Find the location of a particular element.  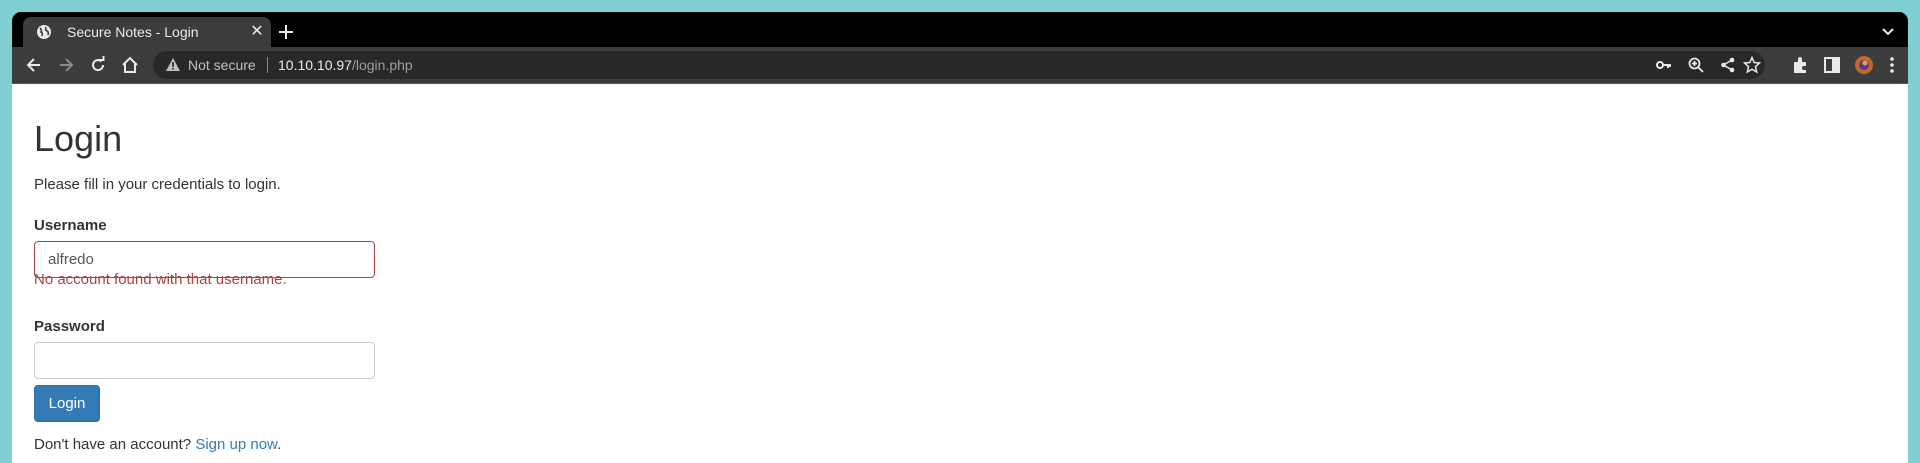

warning-icon is located at coordinates (173, 65).